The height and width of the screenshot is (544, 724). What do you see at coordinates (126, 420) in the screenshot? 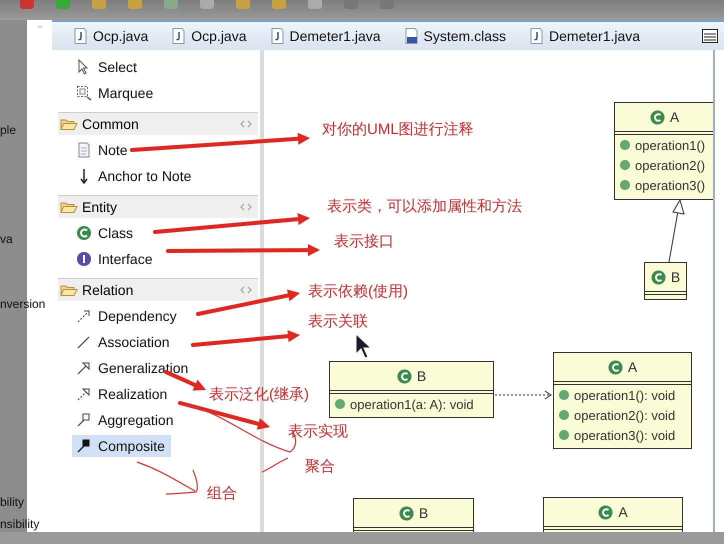
I see `palette-item: Aggregation` at bounding box center [126, 420].